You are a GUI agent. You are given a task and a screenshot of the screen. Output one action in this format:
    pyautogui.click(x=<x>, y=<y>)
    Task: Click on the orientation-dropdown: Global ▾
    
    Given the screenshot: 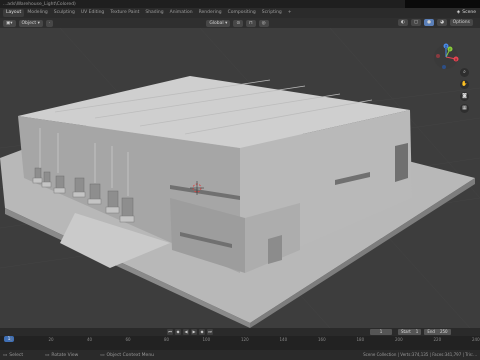 What is the action you would take?
    pyautogui.click(x=218, y=23)
    